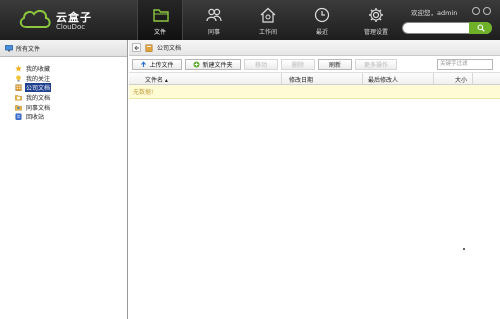 This screenshot has width=500, height=319. I want to click on nav-admin-settings: 管理设置, so click(376, 20).